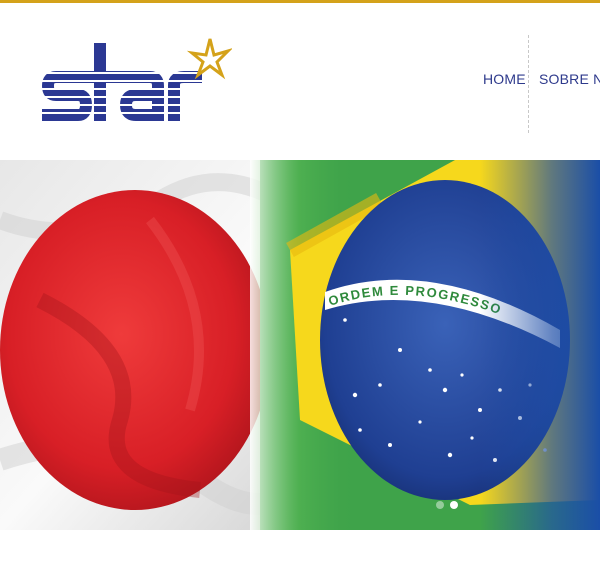  I want to click on star-icon, so click(209, 59).